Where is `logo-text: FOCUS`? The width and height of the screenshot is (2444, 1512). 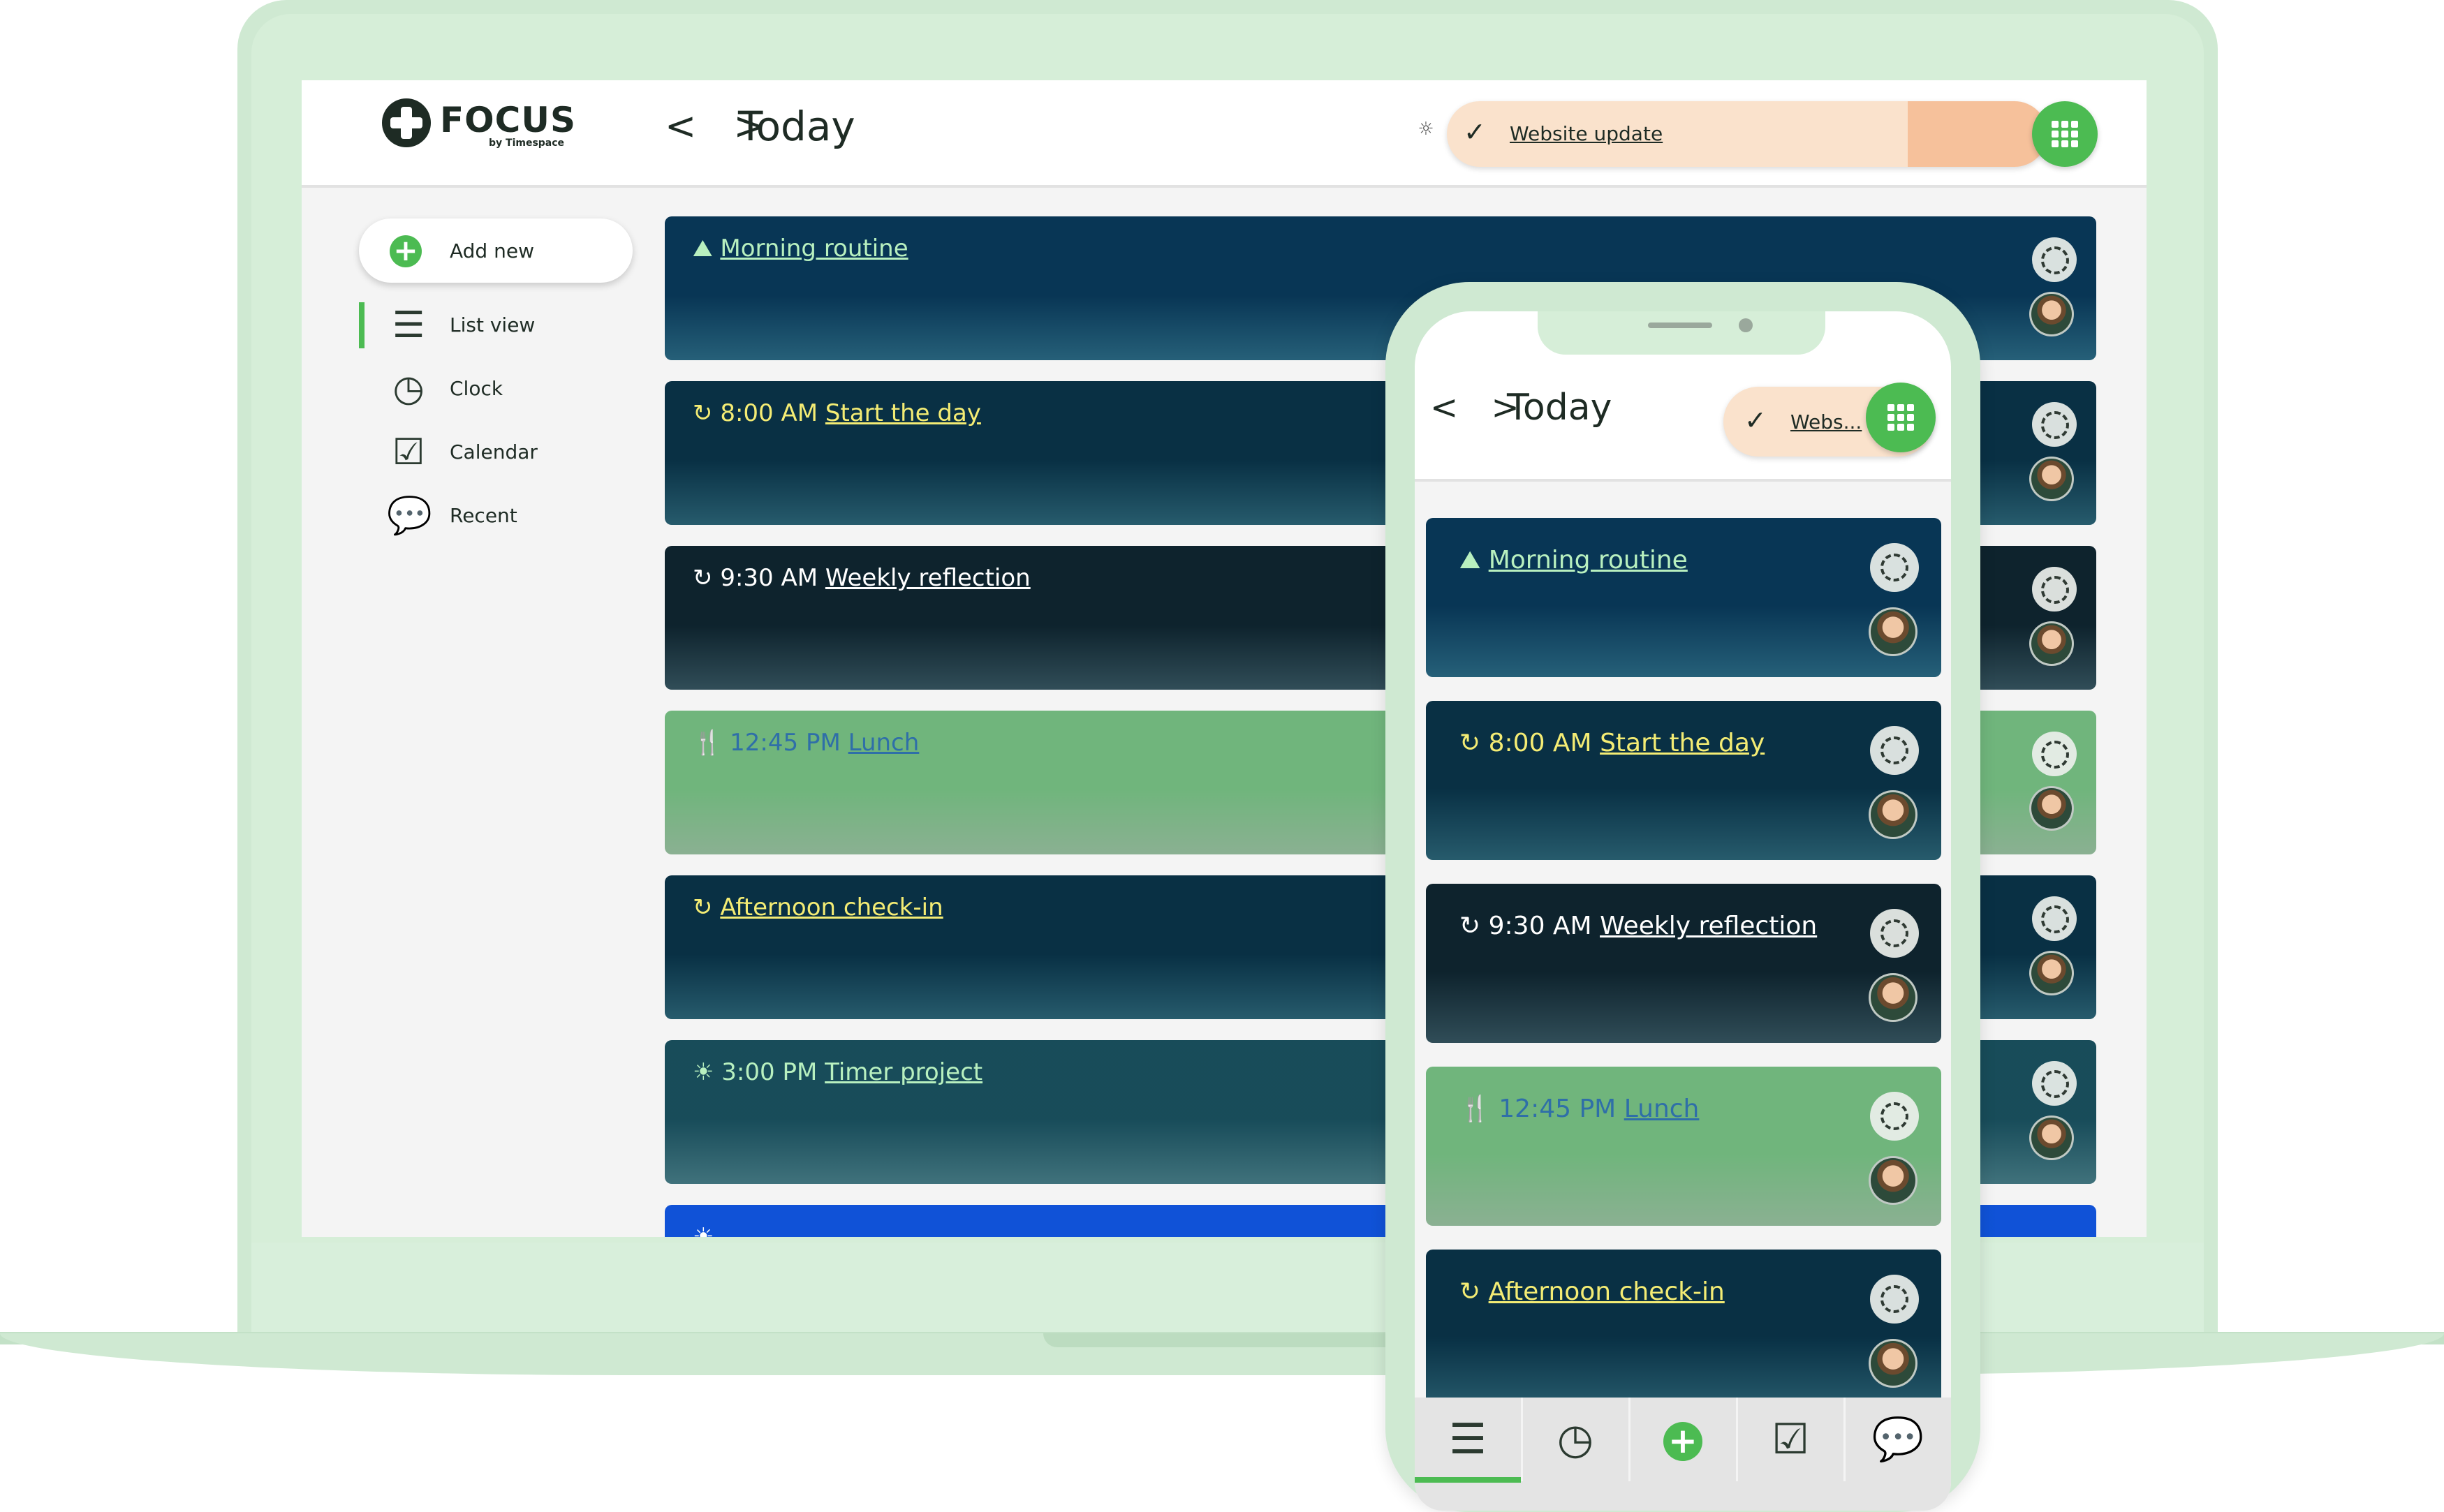 logo-text: FOCUS is located at coordinates (508, 120).